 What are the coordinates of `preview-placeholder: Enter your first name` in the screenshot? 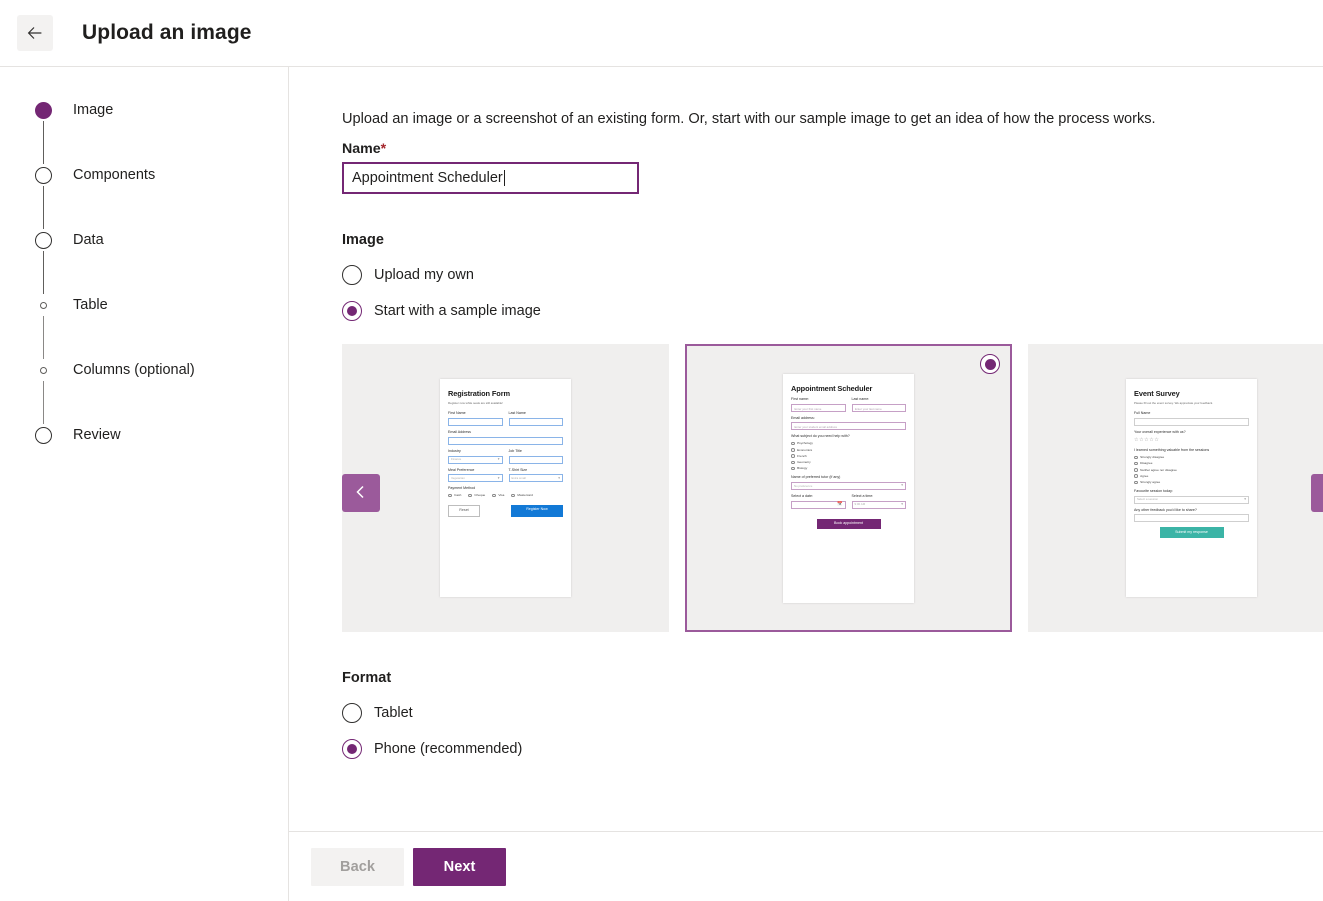 It's located at (808, 408).